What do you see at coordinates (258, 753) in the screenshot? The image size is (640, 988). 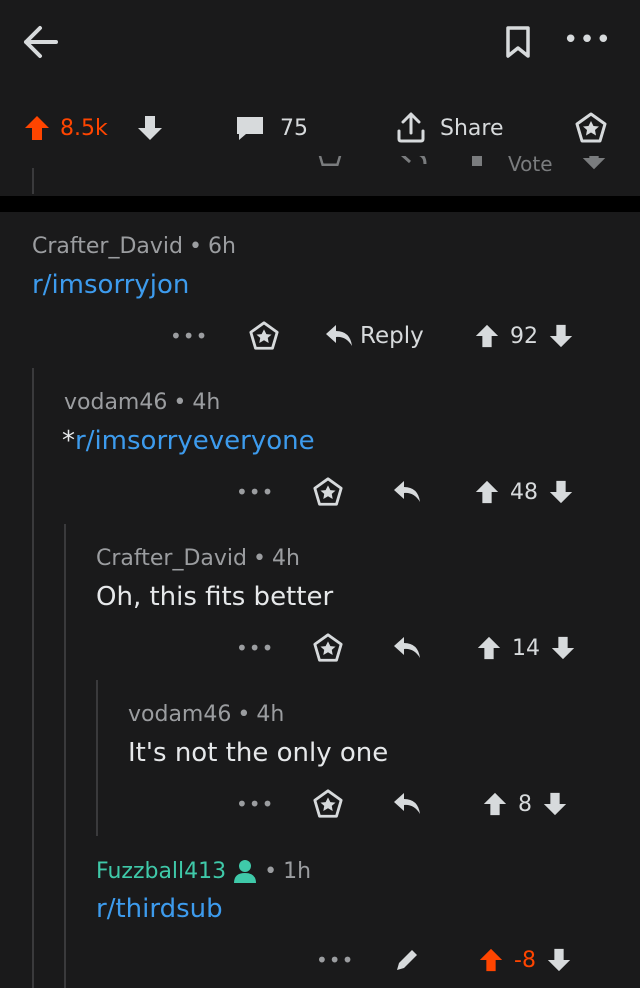 I see `comment-body: It's not the only one` at bounding box center [258, 753].